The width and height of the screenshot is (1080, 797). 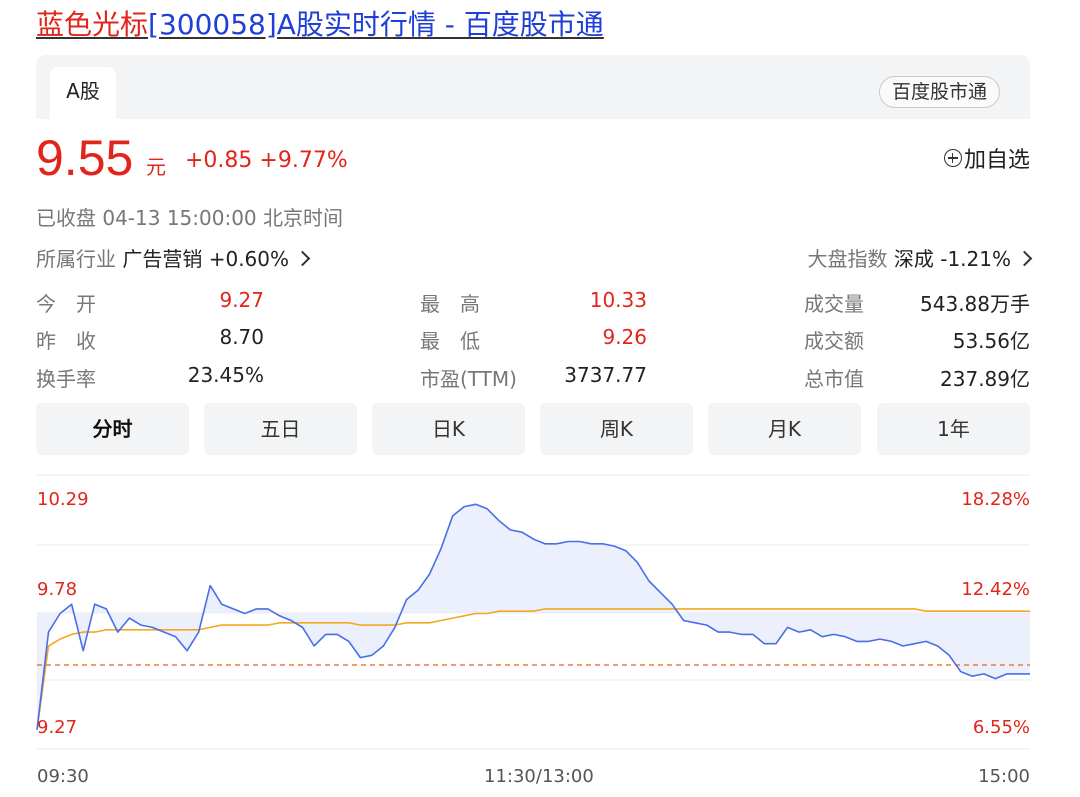 I want to click on x-tick-open: 09:30, so click(x=63, y=776).